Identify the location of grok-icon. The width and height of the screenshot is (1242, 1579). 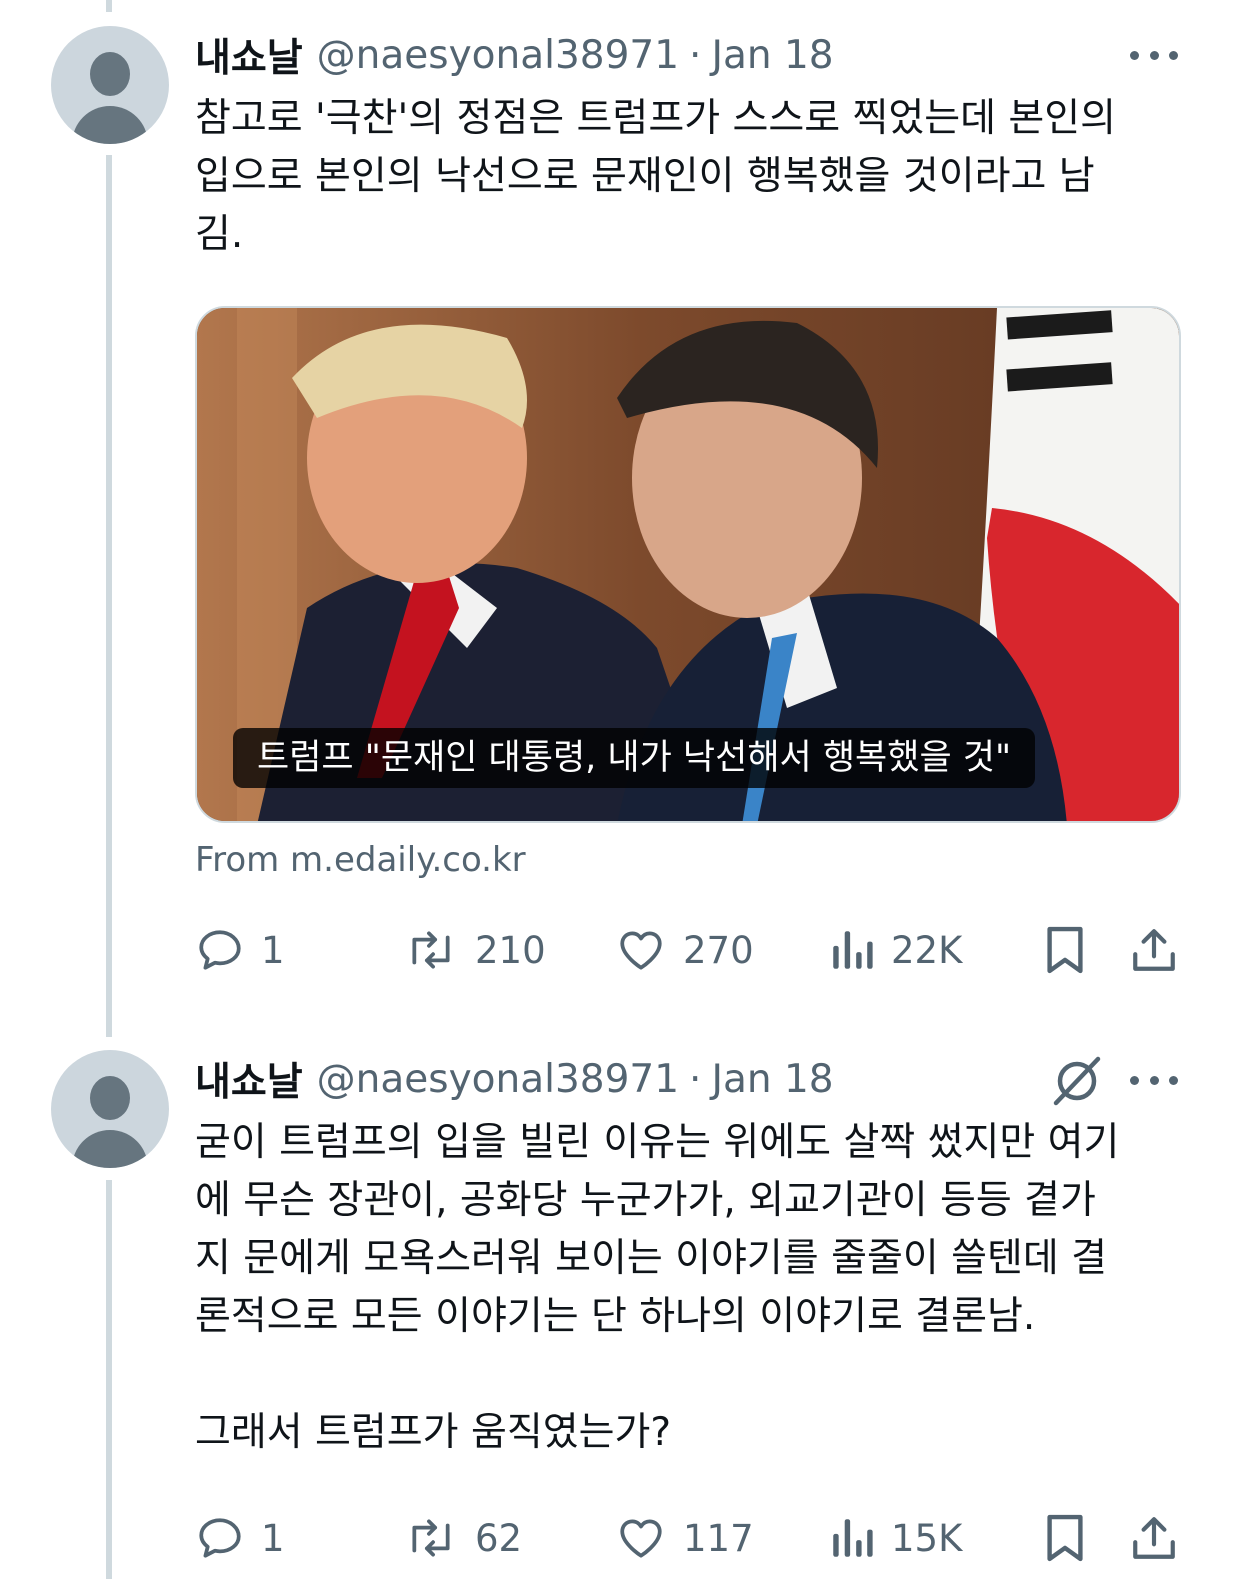
(1077, 1081).